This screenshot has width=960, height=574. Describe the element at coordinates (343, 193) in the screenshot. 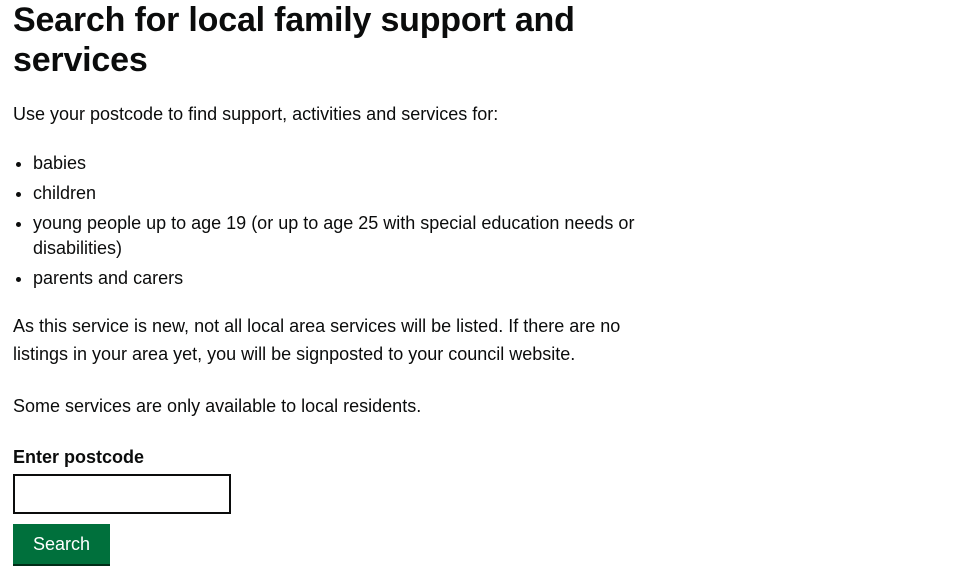

I see `list-item: children` at that location.